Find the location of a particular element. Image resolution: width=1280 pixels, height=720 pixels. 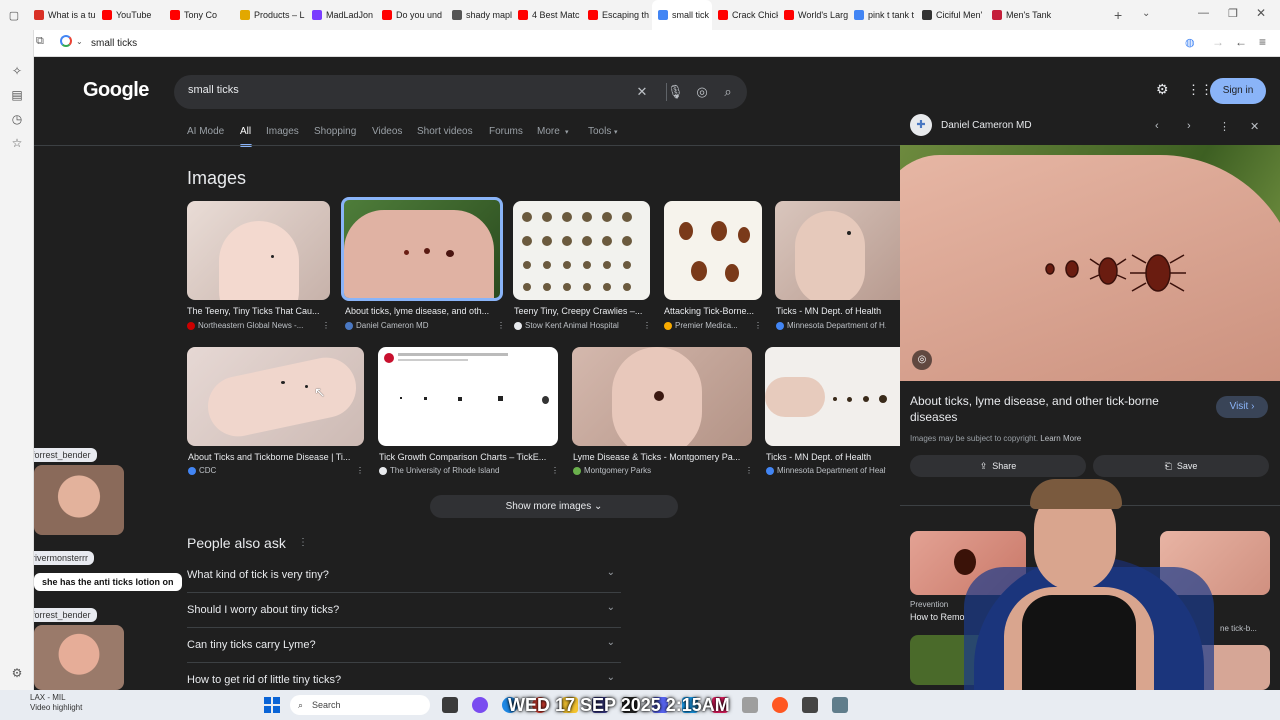

image-source: Montgomery Parks is located at coordinates (656, 470).